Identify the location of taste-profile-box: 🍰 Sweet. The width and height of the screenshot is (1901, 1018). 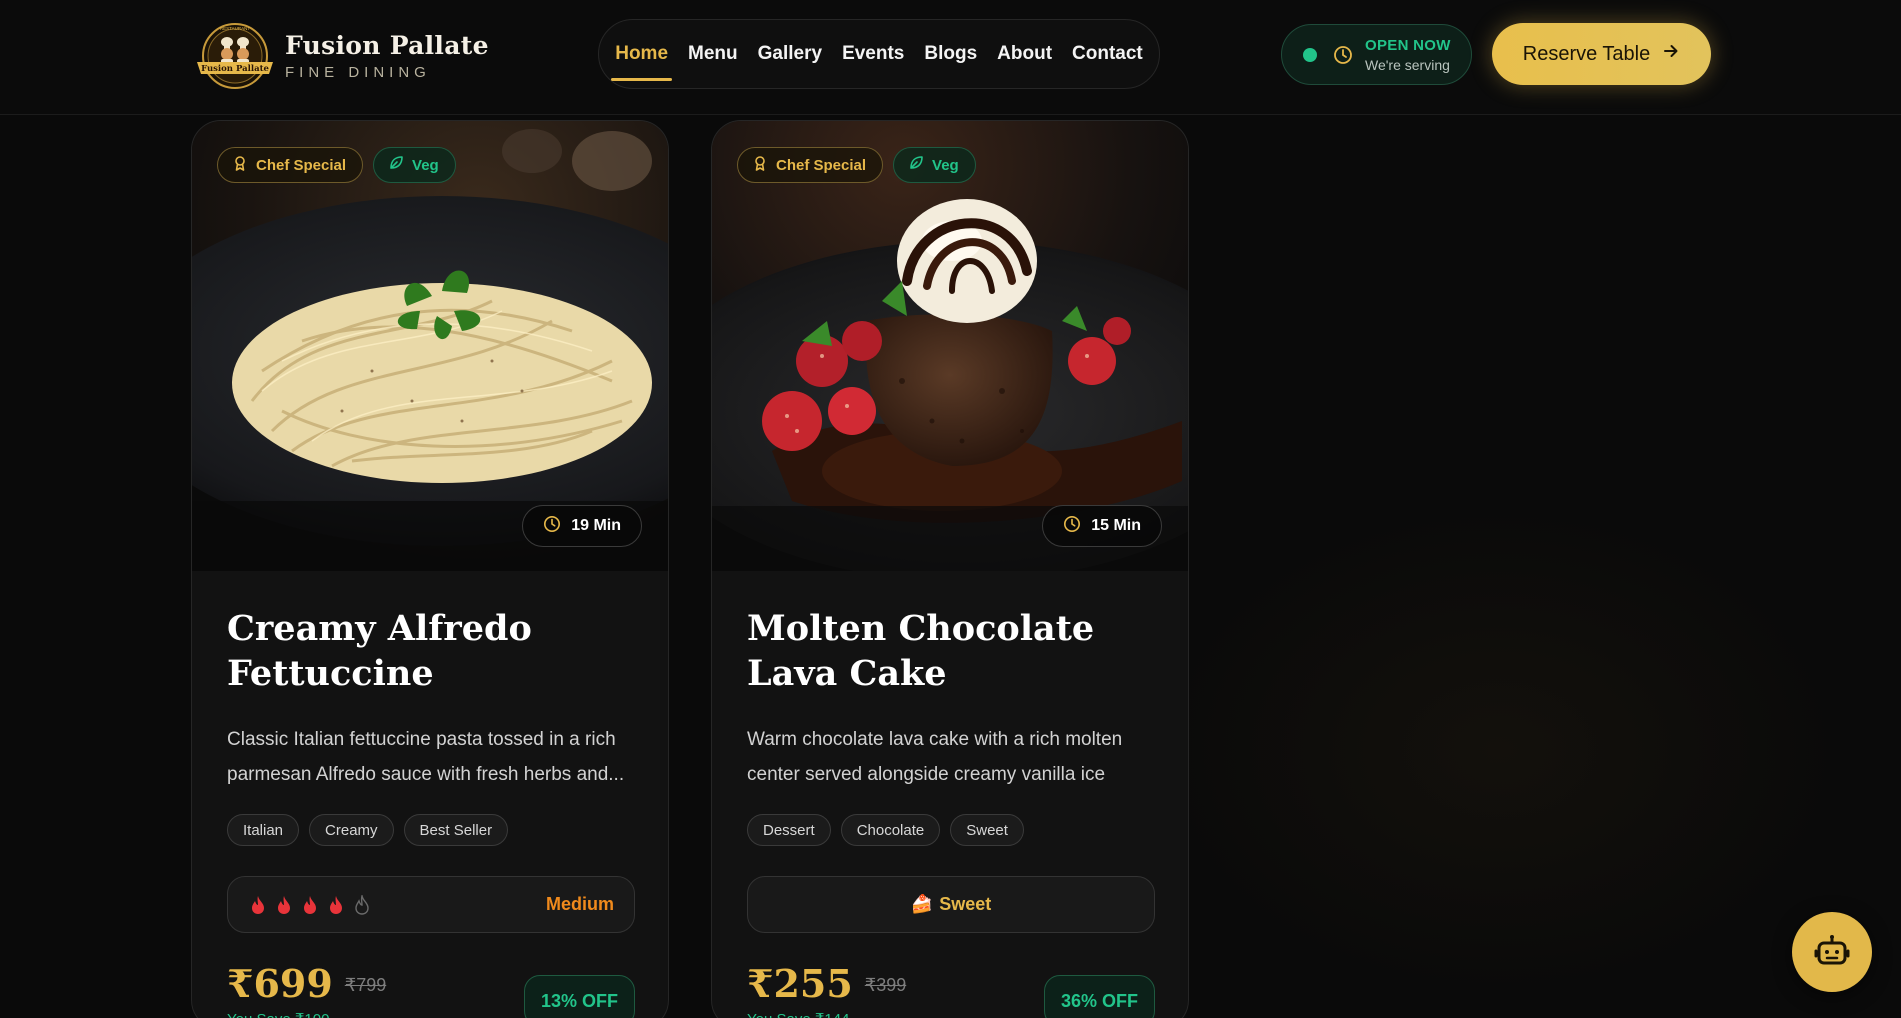
(951, 904).